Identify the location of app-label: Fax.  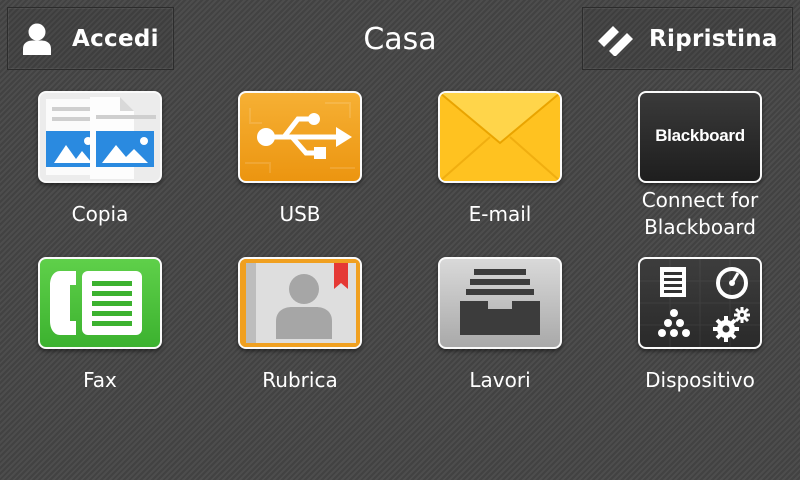
(100, 380).